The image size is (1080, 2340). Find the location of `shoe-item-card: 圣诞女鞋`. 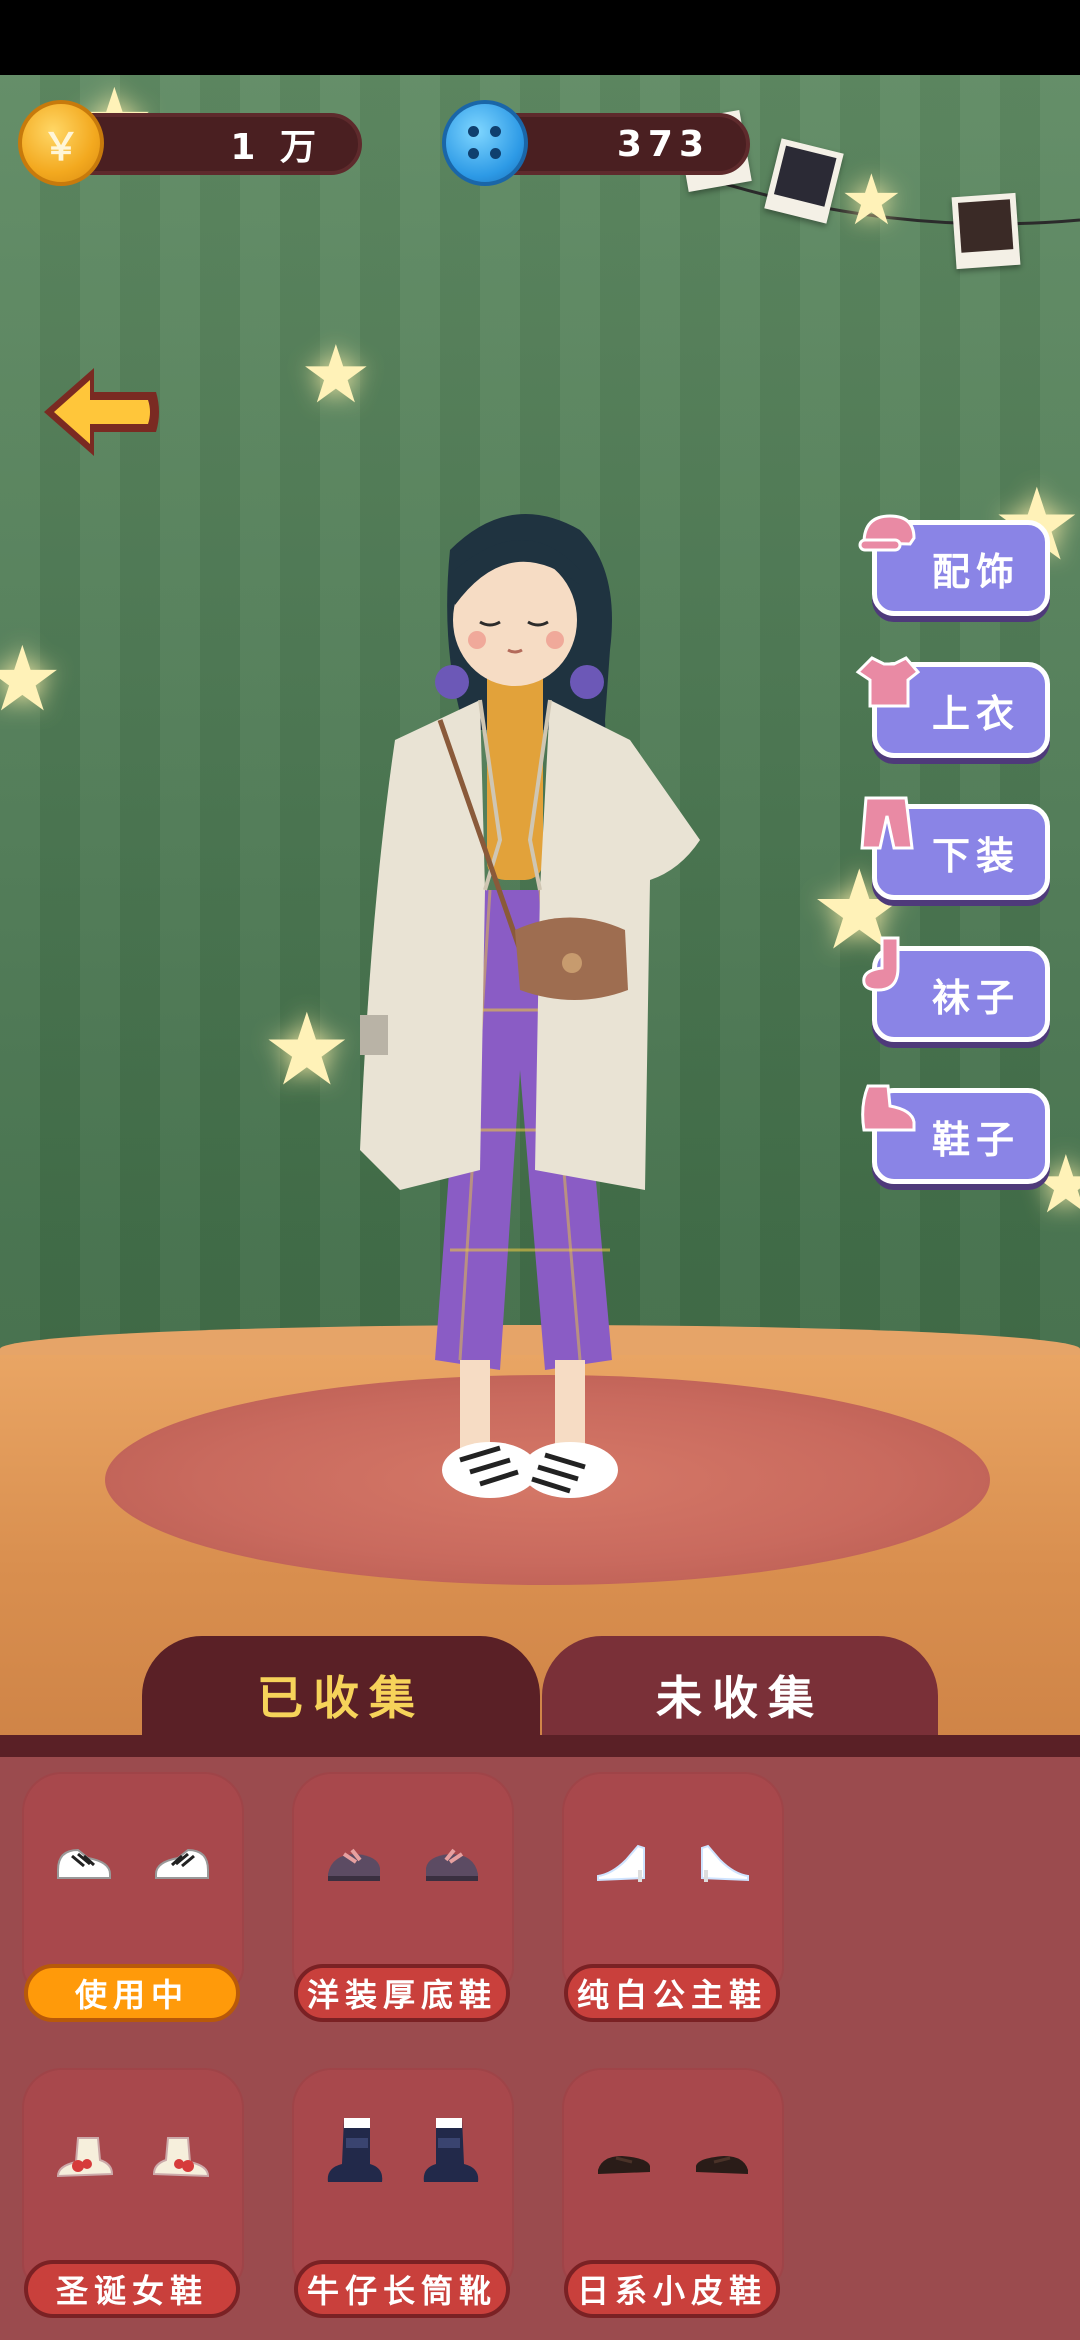

shoe-item-card: 圣诞女鞋 is located at coordinates (133, 2193).